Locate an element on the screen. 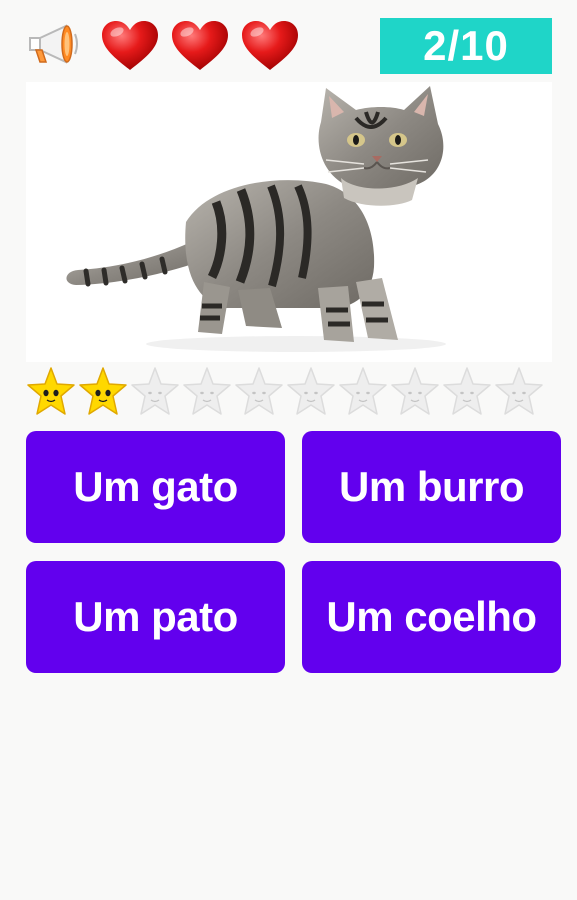 The width and height of the screenshot is (577, 900). lives is located at coordinates (200, 46).